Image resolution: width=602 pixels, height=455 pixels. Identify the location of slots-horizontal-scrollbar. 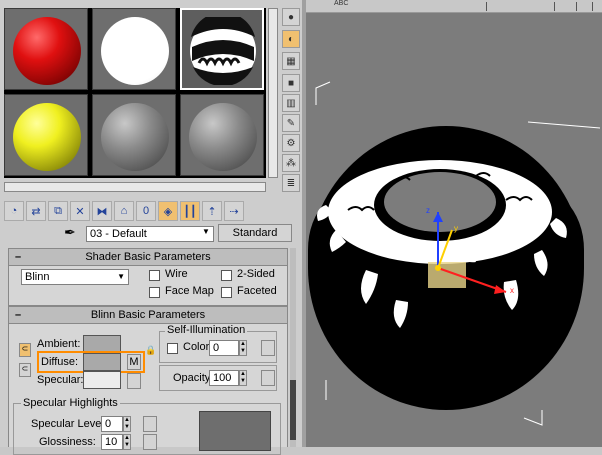
(135, 187).